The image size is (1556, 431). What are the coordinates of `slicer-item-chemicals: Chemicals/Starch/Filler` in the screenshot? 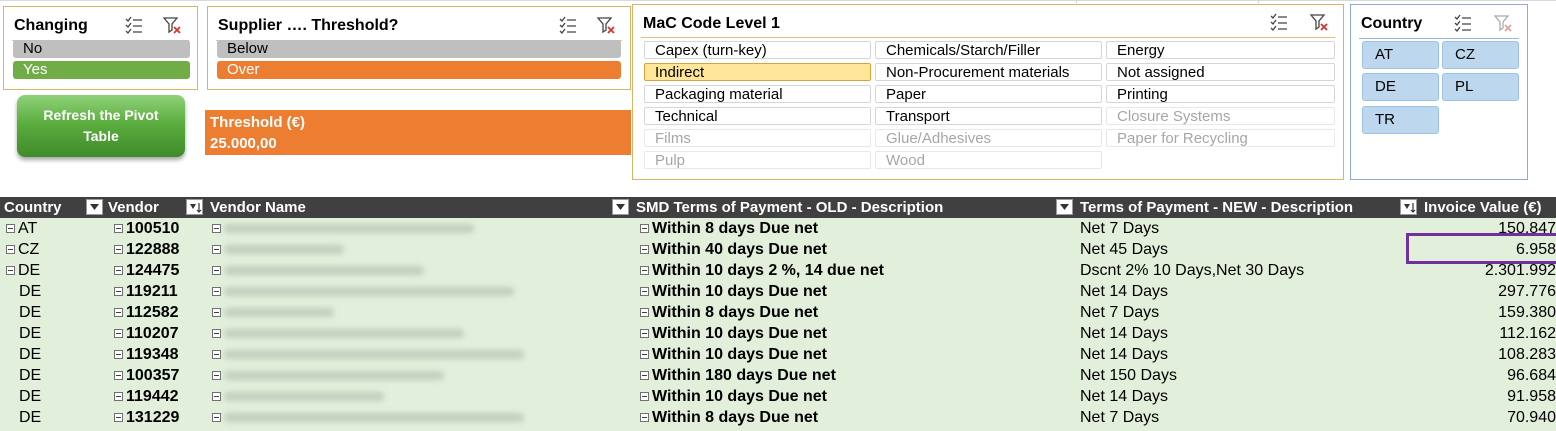 It's located at (988, 50).